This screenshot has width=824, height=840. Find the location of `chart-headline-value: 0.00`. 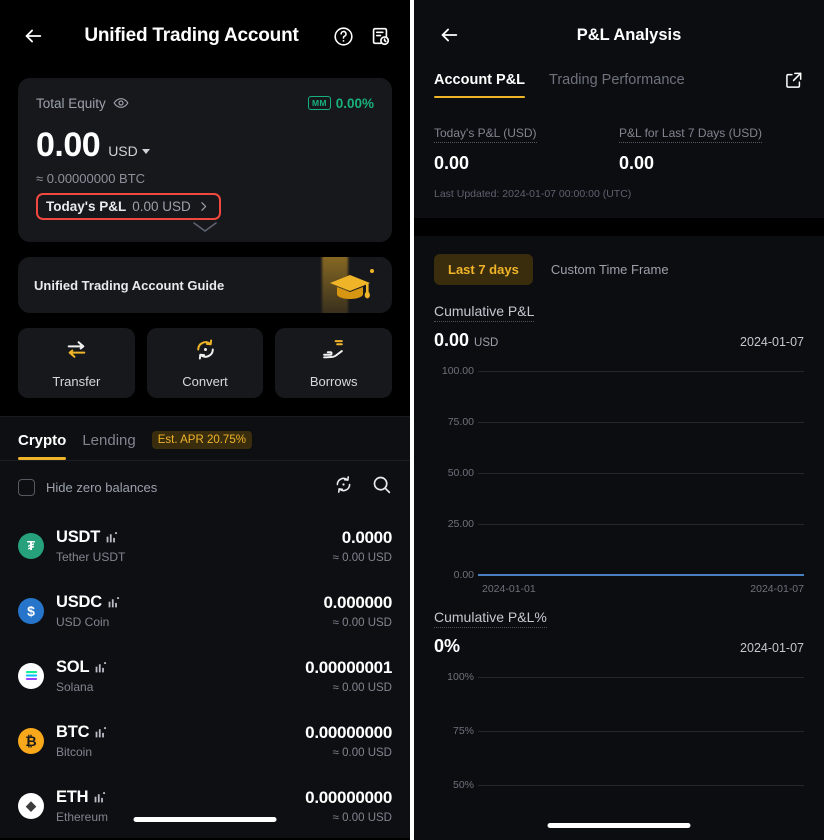

chart-headline-value: 0.00 is located at coordinates (452, 340).